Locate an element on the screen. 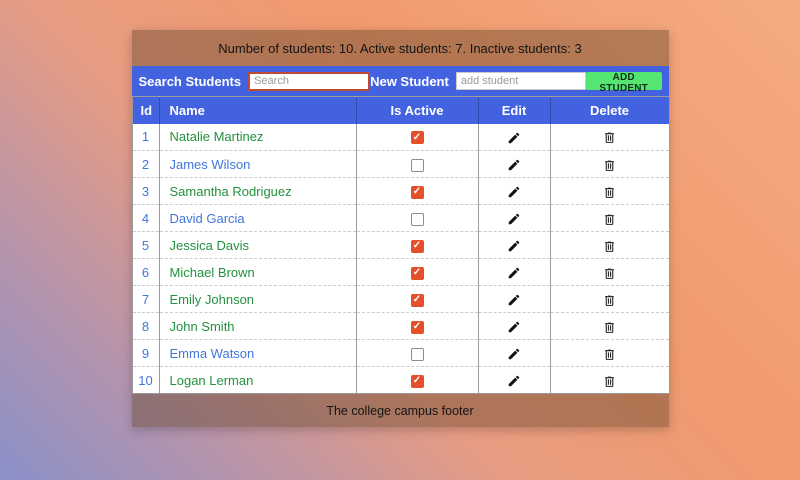 This screenshot has height=480, width=800. column-header-delete: Delete is located at coordinates (609, 110).